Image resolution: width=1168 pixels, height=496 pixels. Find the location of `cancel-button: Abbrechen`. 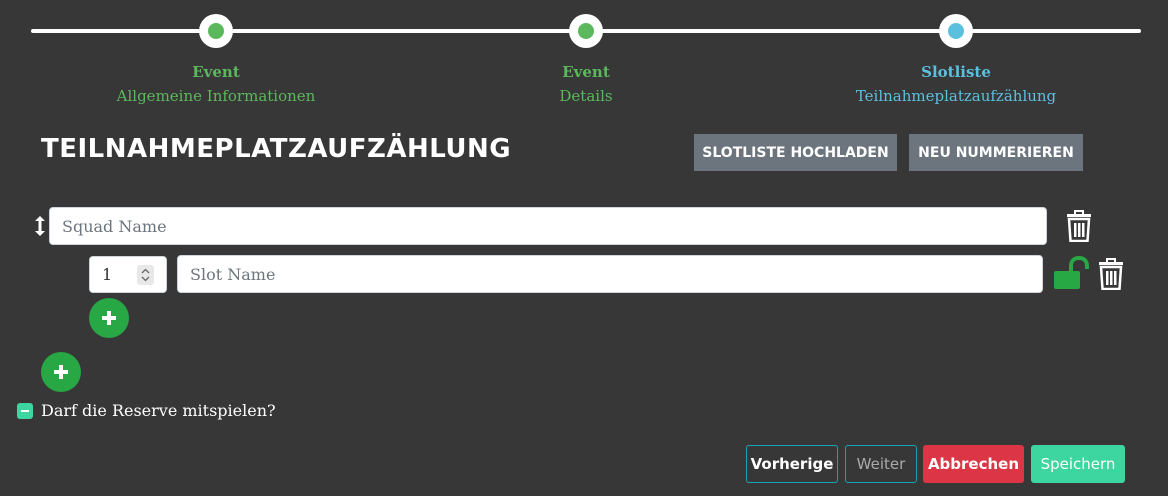

cancel-button: Abbrechen is located at coordinates (973, 464).